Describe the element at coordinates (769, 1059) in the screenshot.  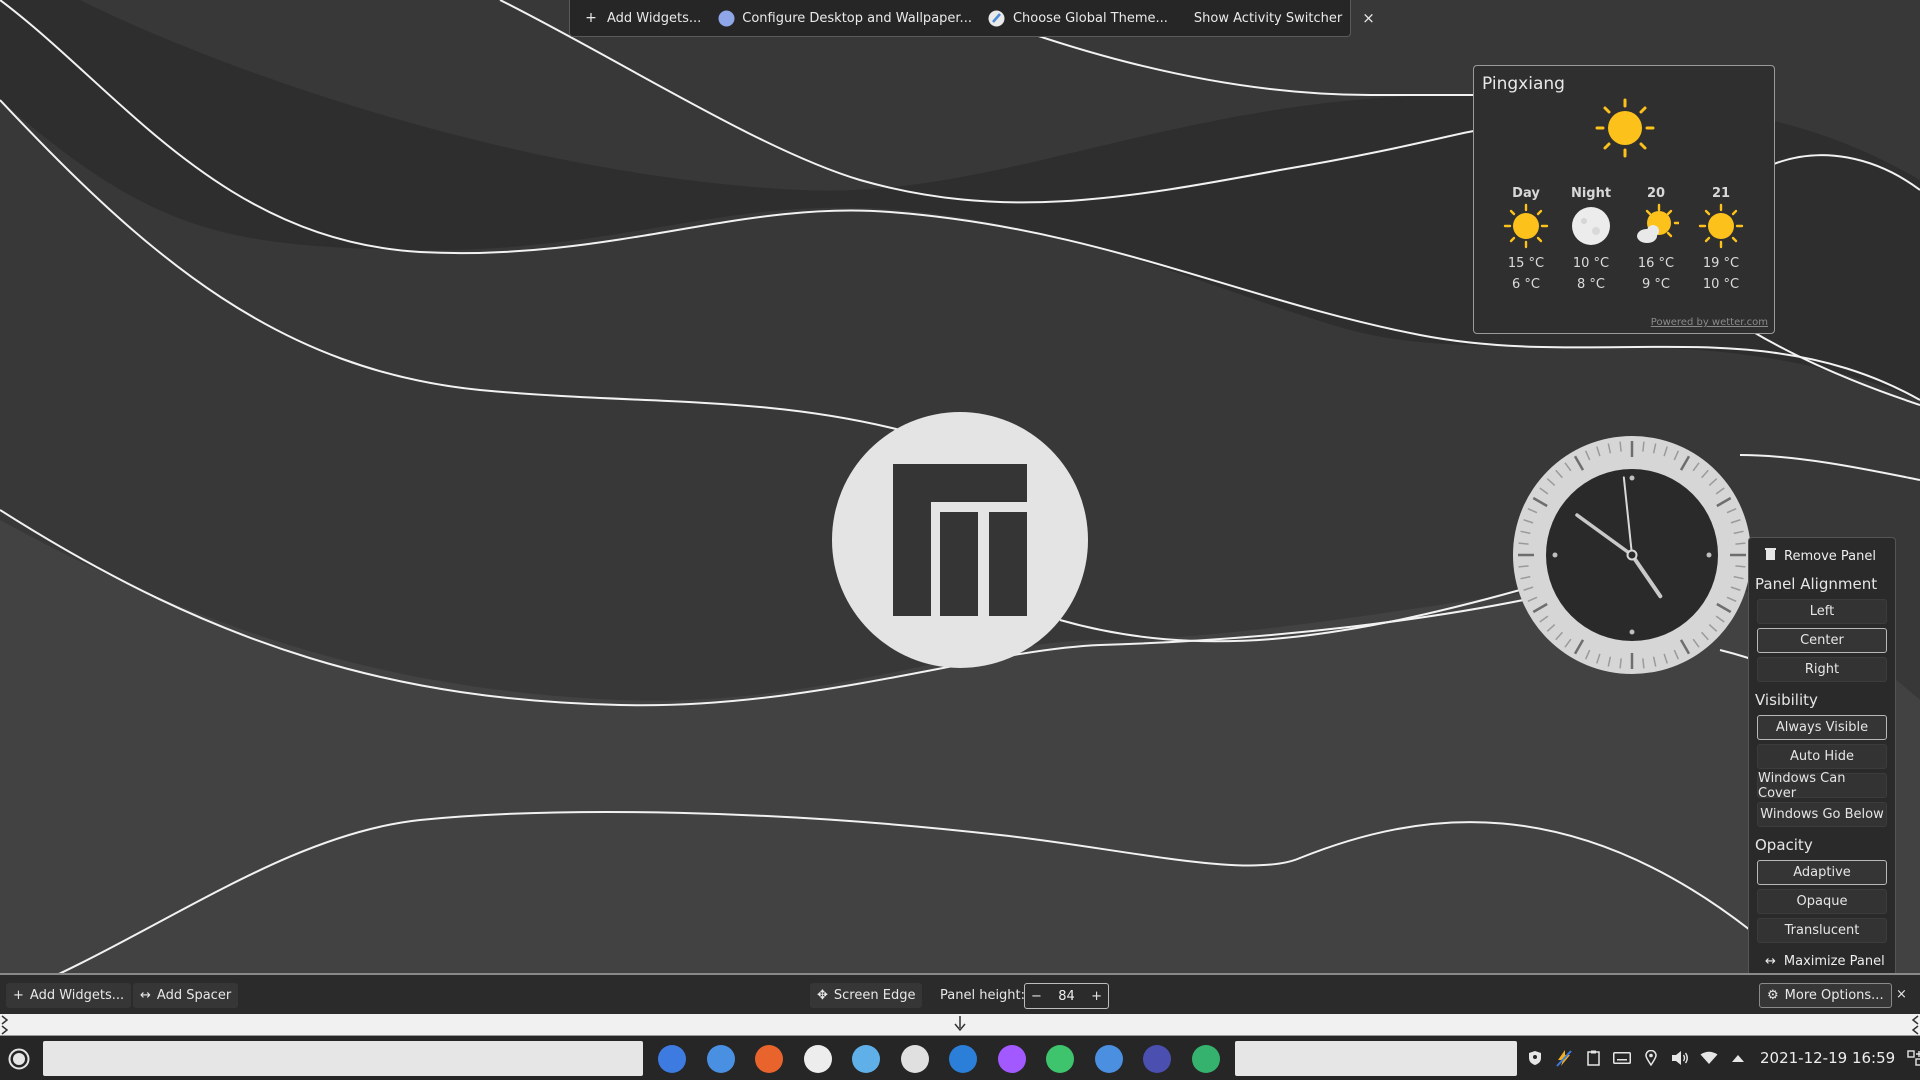
I see `firefox-icon` at that location.